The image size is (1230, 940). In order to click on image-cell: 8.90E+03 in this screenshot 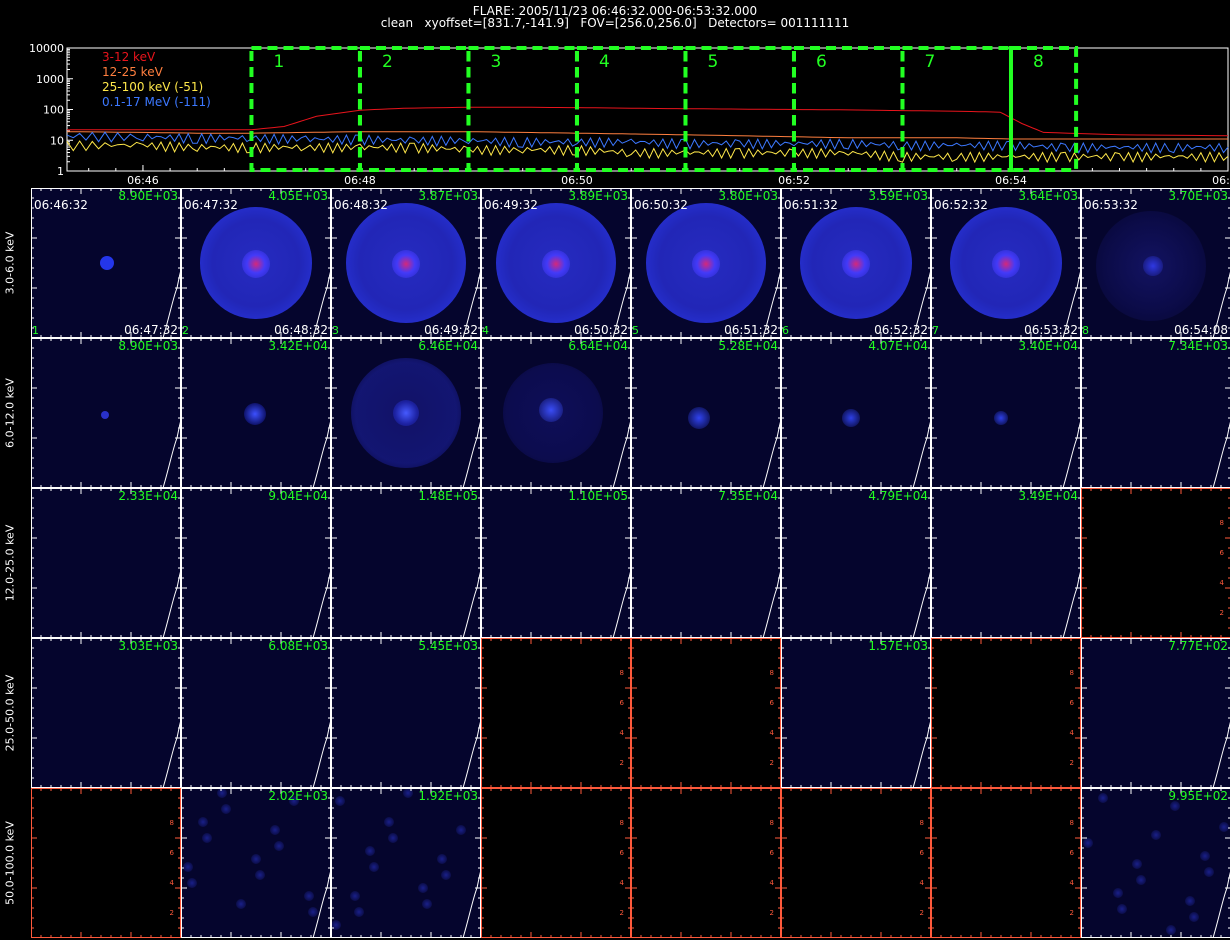, I will do `click(106, 413)`.